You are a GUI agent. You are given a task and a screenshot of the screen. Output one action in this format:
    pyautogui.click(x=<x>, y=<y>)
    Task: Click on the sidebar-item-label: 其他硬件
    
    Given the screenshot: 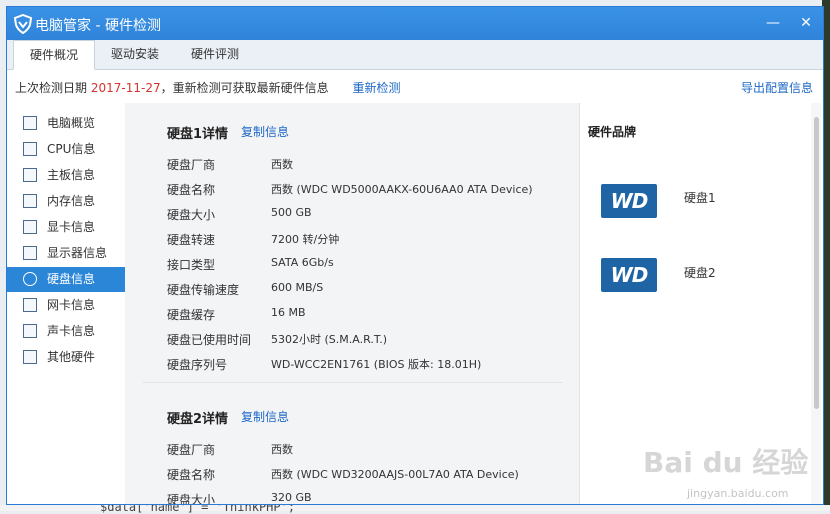 What is the action you would take?
    pyautogui.click(x=71, y=357)
    